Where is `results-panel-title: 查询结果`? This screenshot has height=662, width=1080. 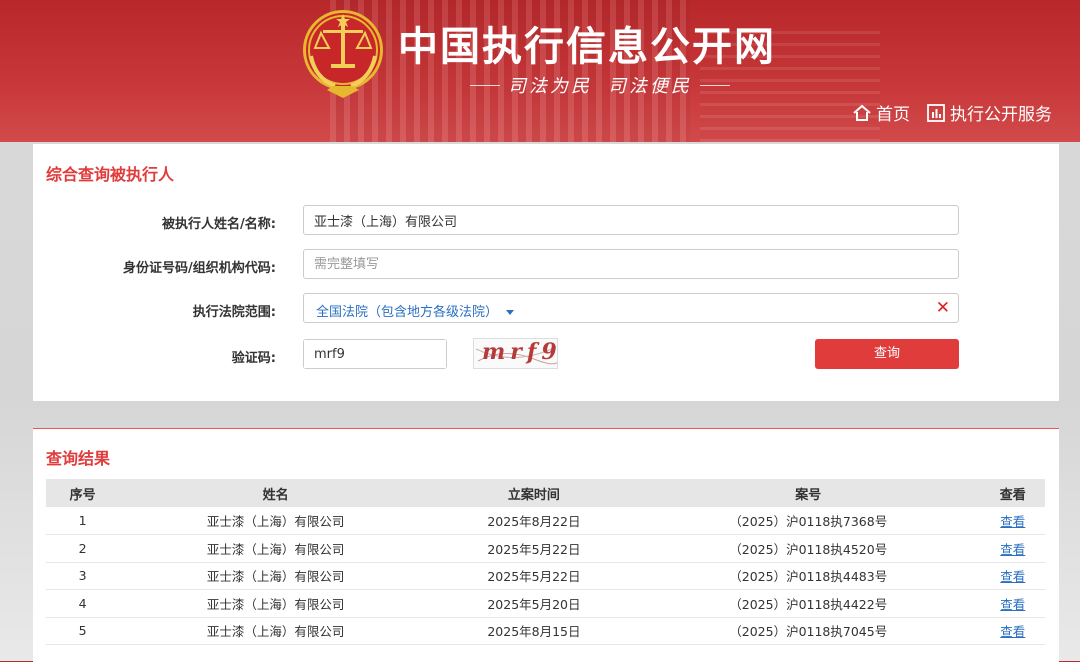 results-panel-title: 查询结果 is located at coordinates (78, 458).